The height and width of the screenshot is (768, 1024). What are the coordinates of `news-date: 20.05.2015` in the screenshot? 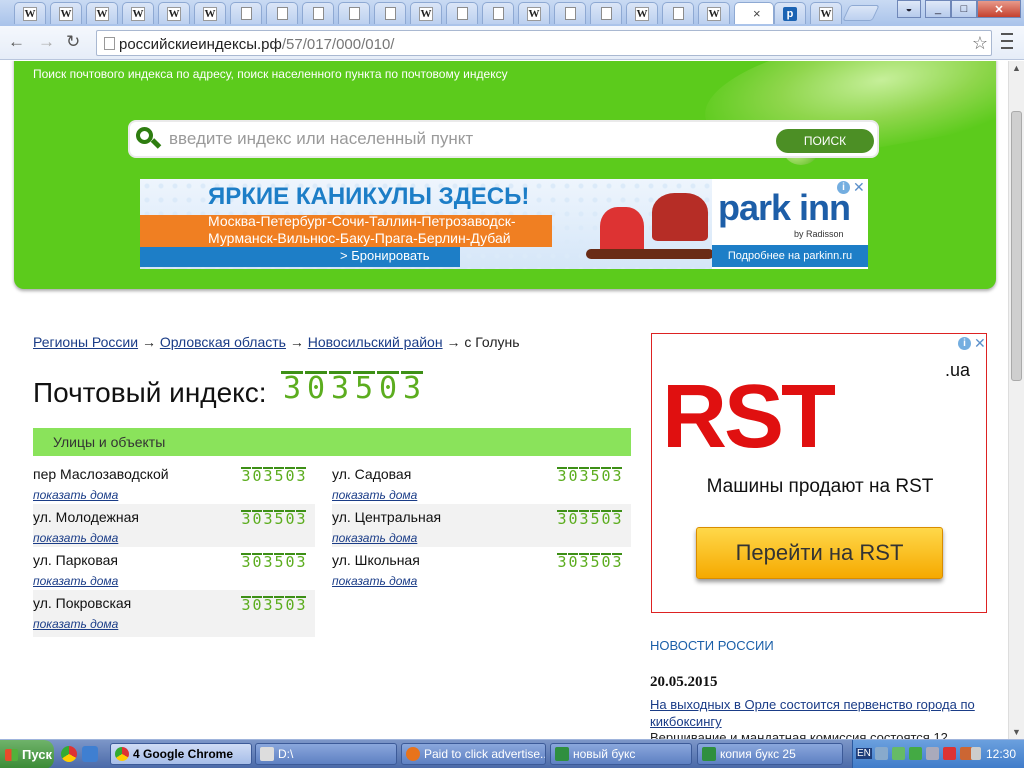 It's located at (684, 682).